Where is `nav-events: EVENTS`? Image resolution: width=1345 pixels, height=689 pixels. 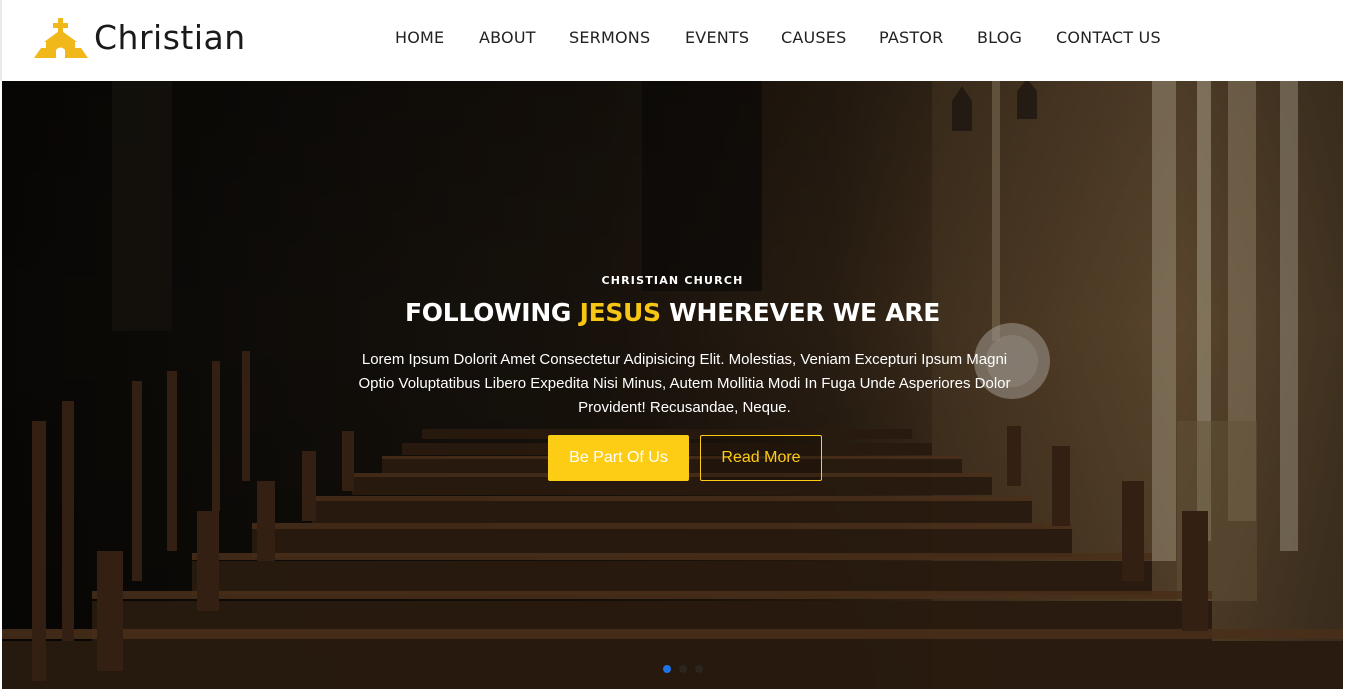
nav-events: EVENTS is located at coordinates (717, 38).